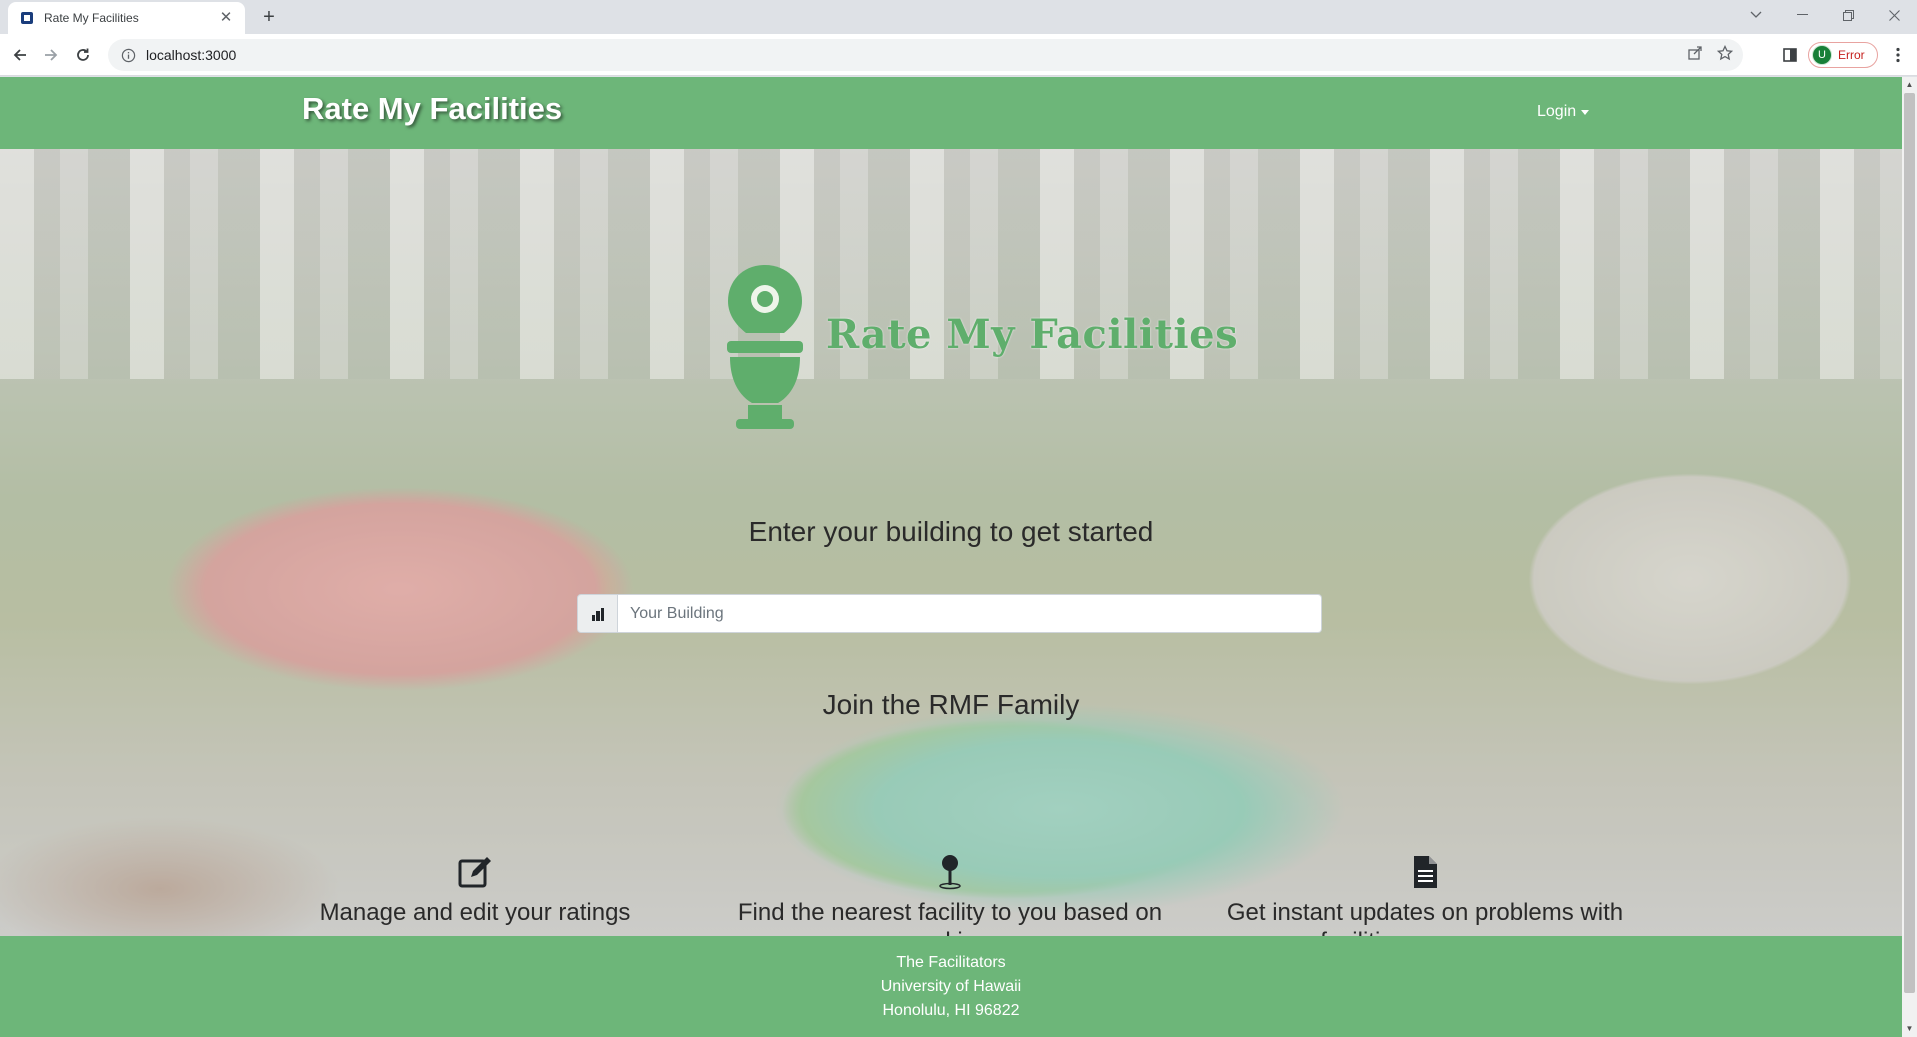  I want to click on minimize-icon, so click(1802, 15).